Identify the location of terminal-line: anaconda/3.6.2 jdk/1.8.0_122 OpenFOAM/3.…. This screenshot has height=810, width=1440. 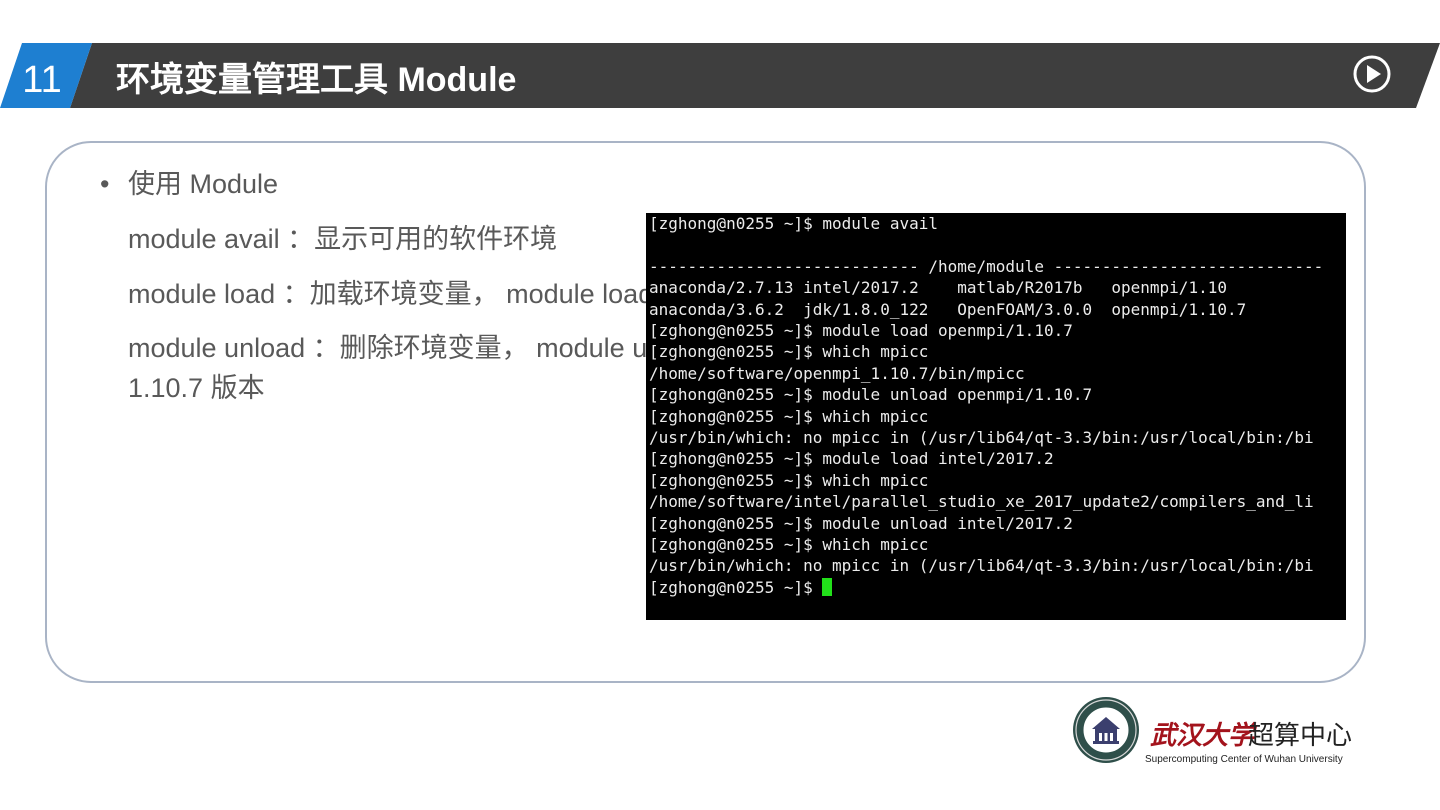
(948, 309).